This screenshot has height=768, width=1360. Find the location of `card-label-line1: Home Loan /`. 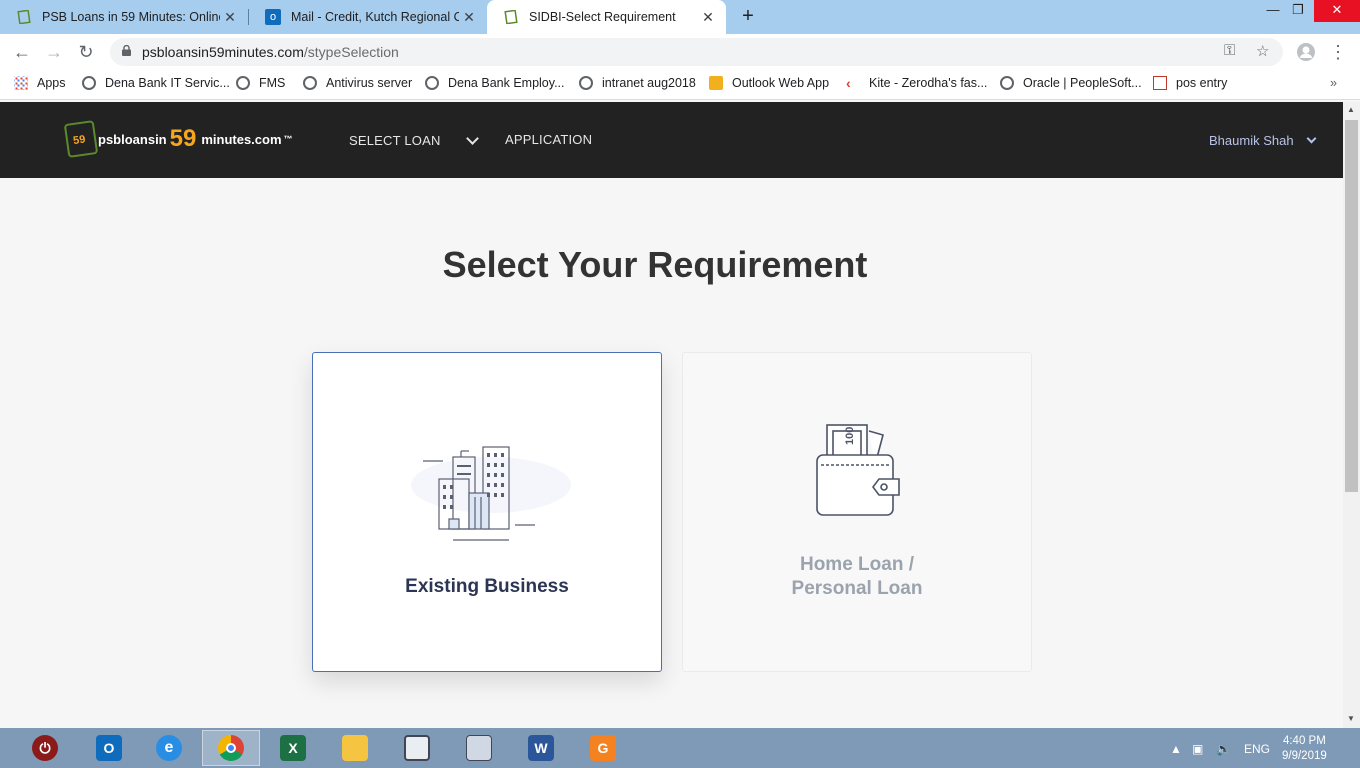

card-label-line1: Home Loan / is located at coordinates (856, 564).